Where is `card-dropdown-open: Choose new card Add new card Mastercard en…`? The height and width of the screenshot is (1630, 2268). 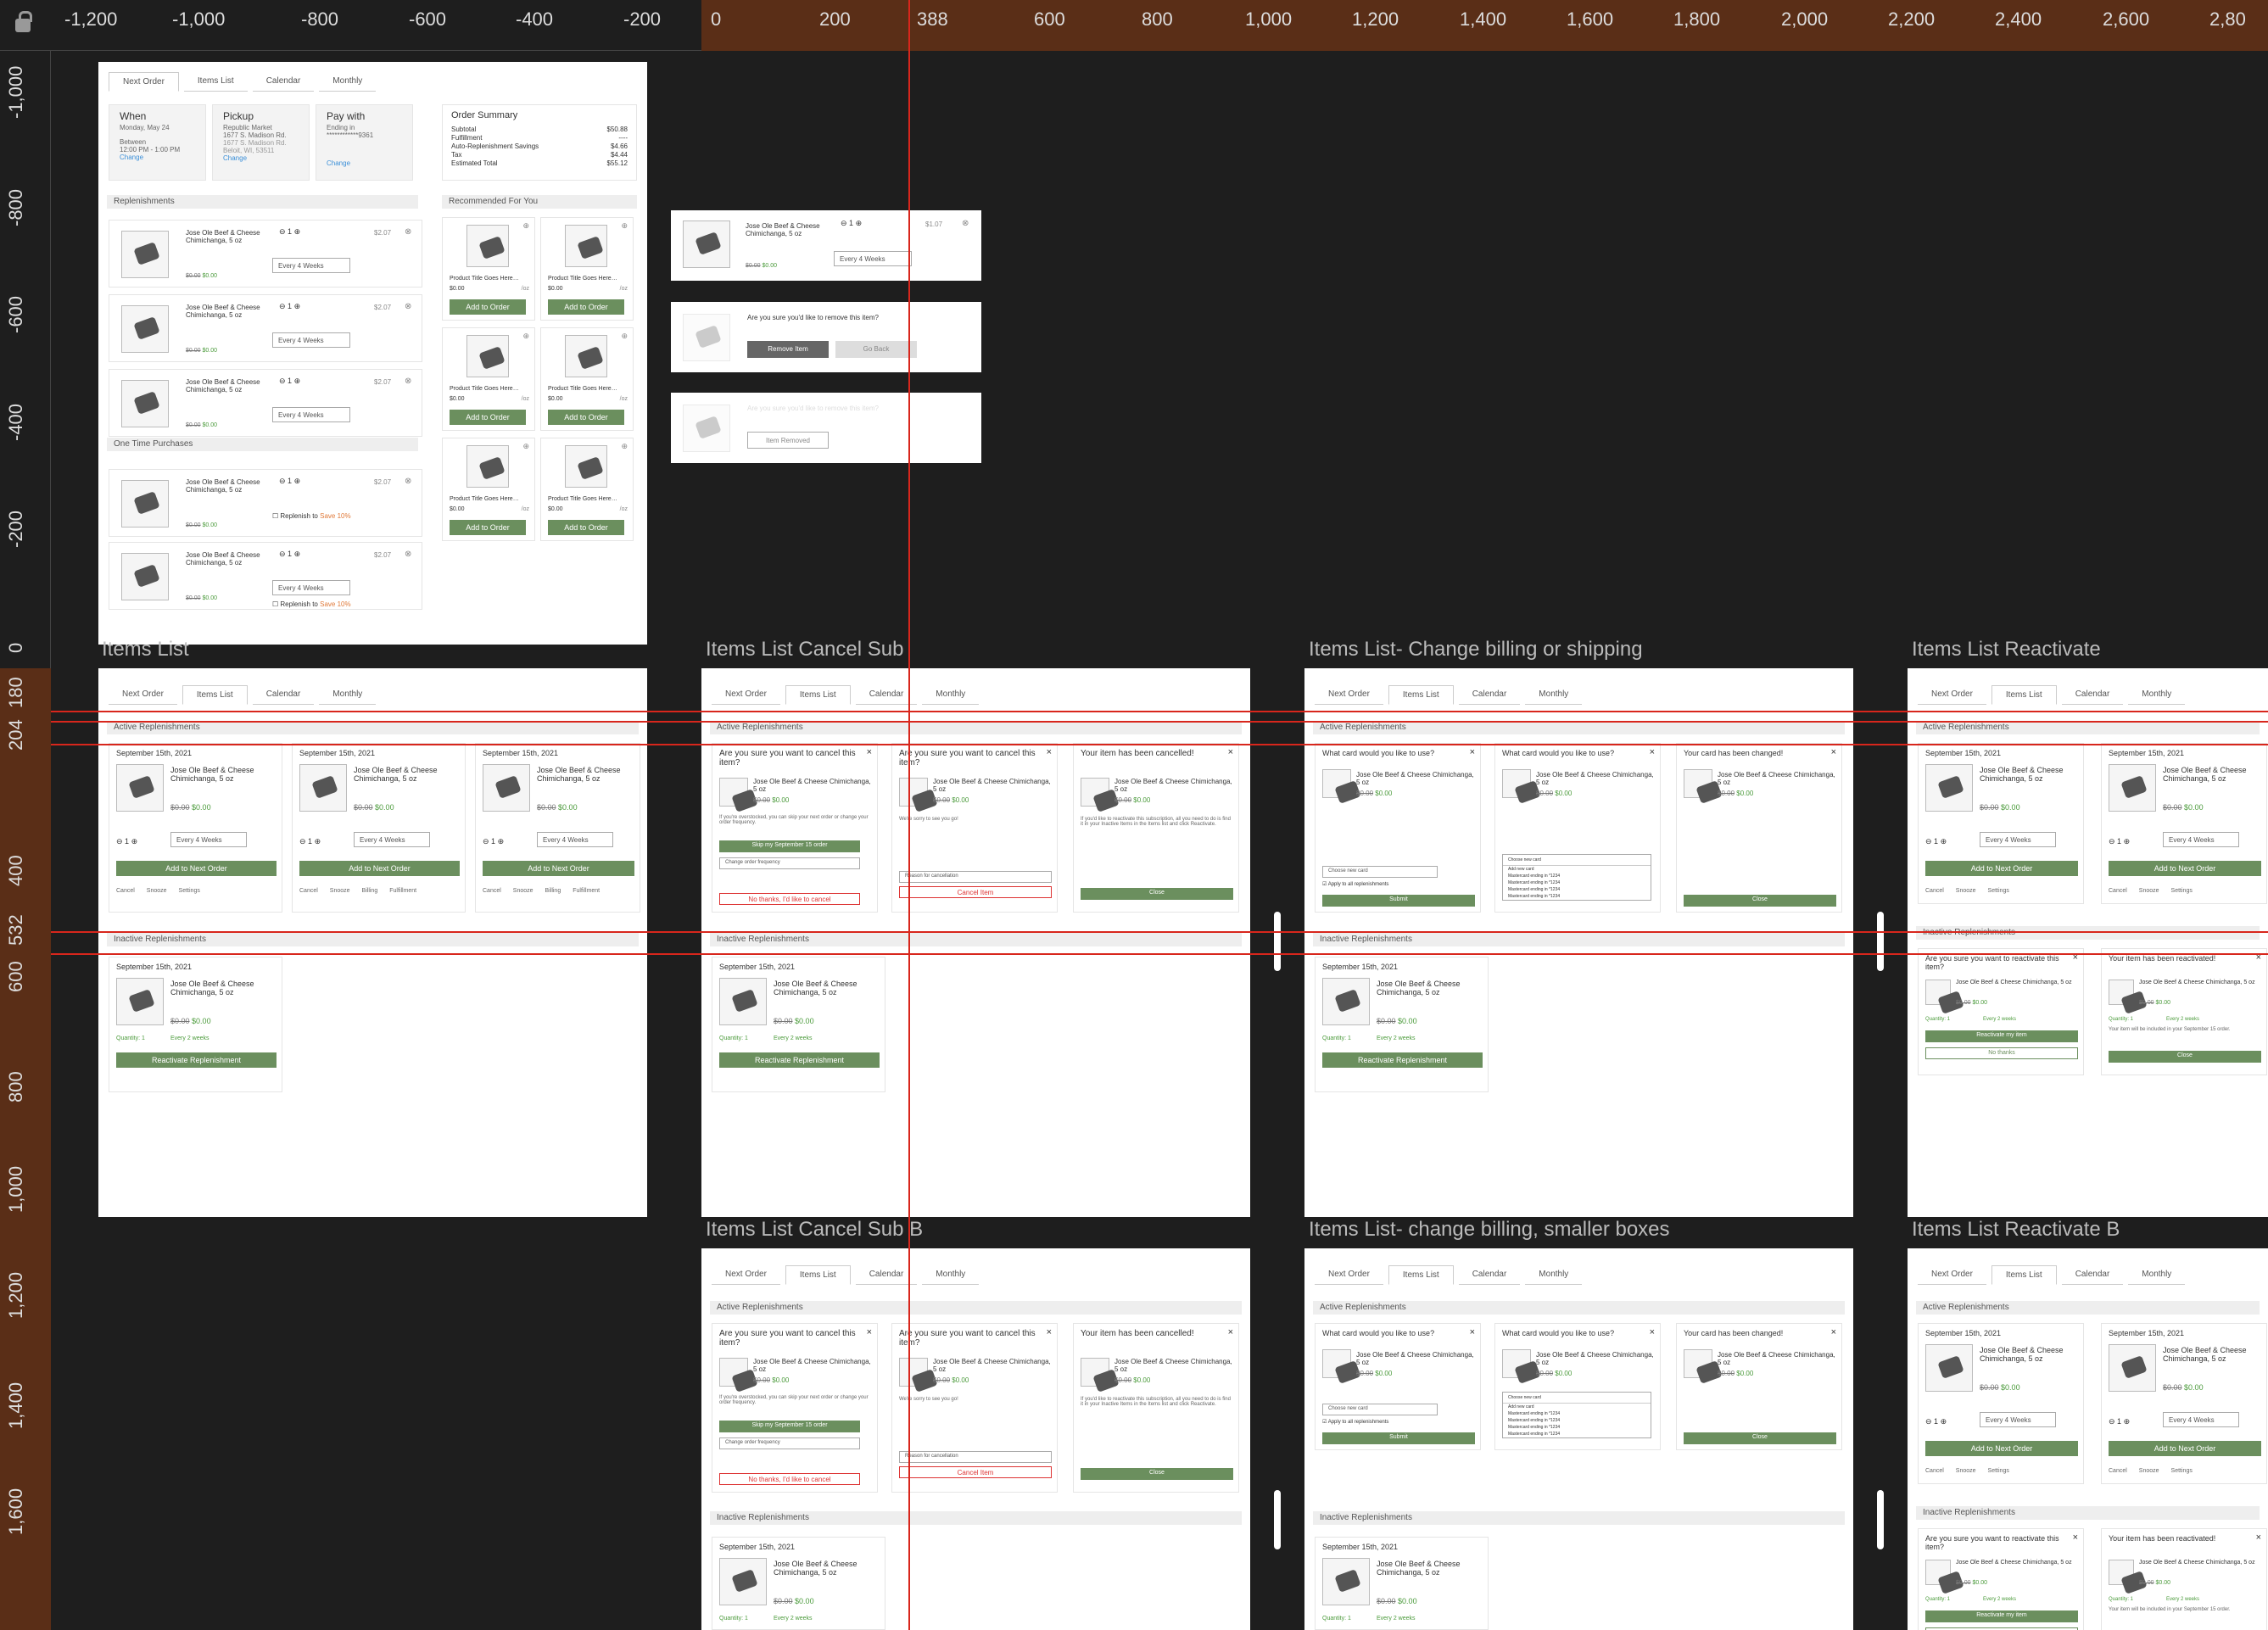
card-dropdown-open: Choose new card Add new card Mastercard en… is located at coordinates (1576, 877).